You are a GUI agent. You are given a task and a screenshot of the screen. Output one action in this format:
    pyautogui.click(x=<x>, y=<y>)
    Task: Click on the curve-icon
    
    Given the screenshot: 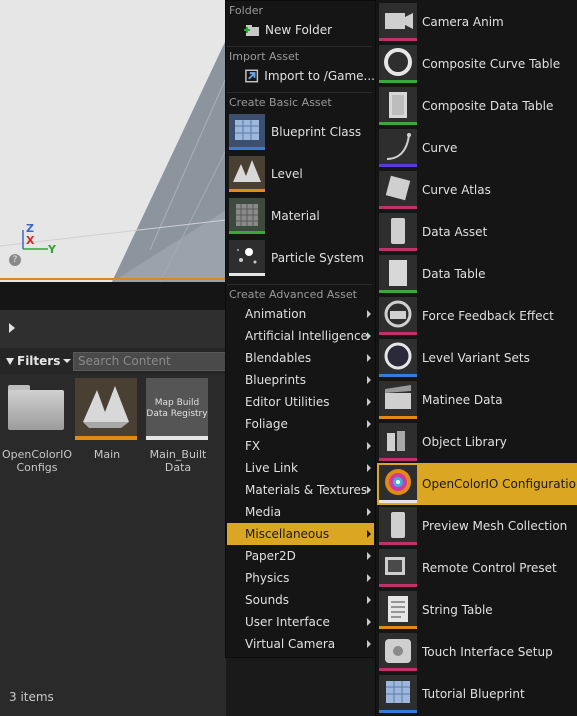 What is the action you would take?
    pyautogui.click(x=398, y=148)
    